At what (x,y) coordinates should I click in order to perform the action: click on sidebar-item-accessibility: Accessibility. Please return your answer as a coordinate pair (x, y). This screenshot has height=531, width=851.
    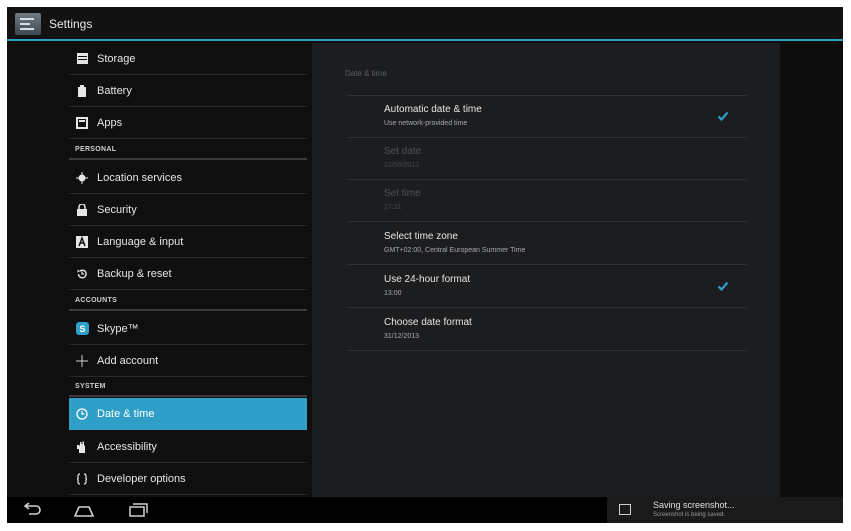
    Looking at the image, I should click on (188, 447).